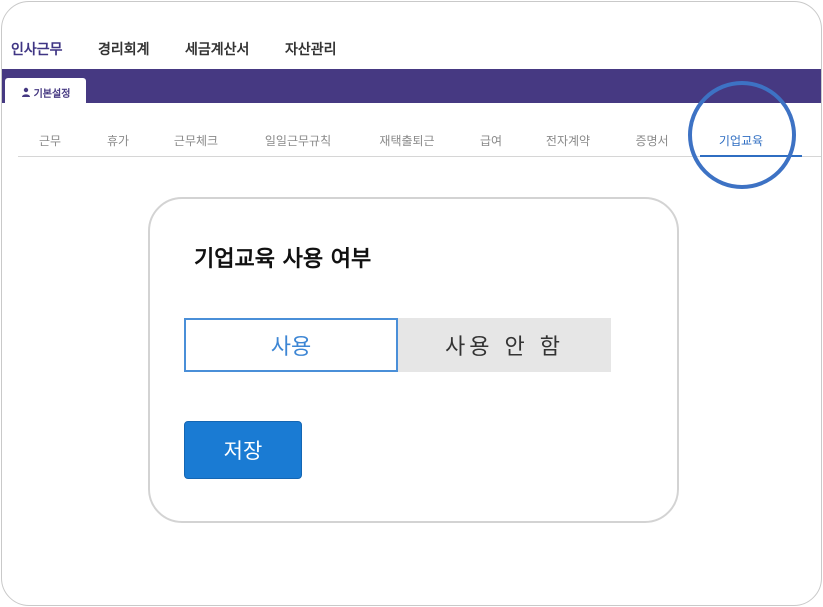  I want to click on tab-work-check: 근무체크, so click(196, 140).